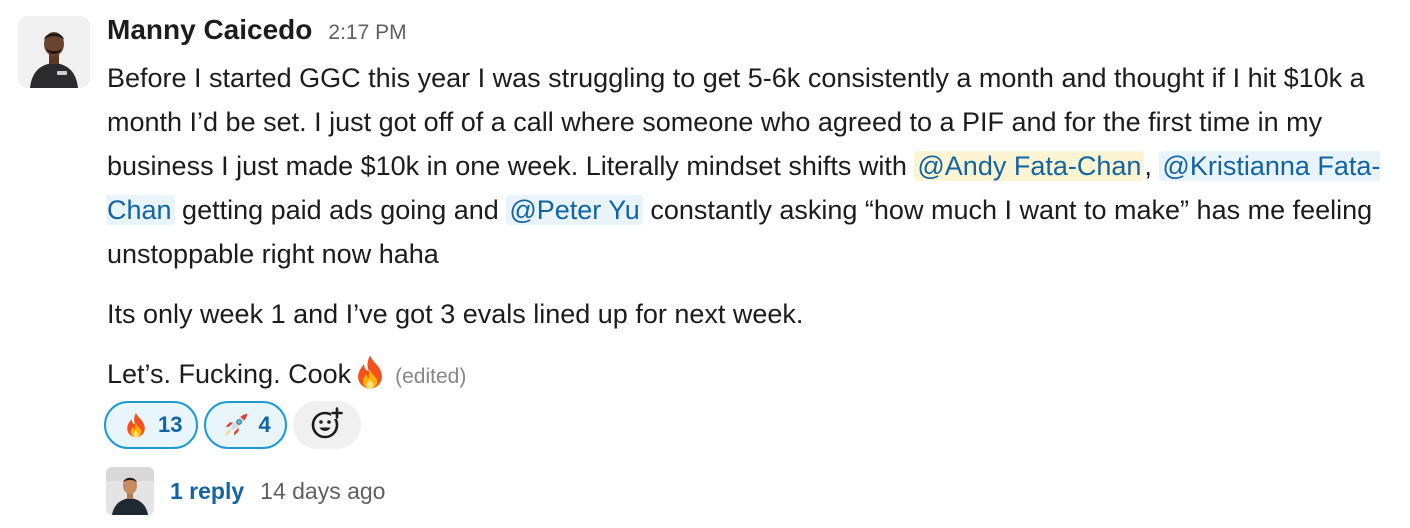  Describe the element at coordinates (574, 210) in the screenshot. I see `mention-peter-yu: @Peter Yu` at that location.